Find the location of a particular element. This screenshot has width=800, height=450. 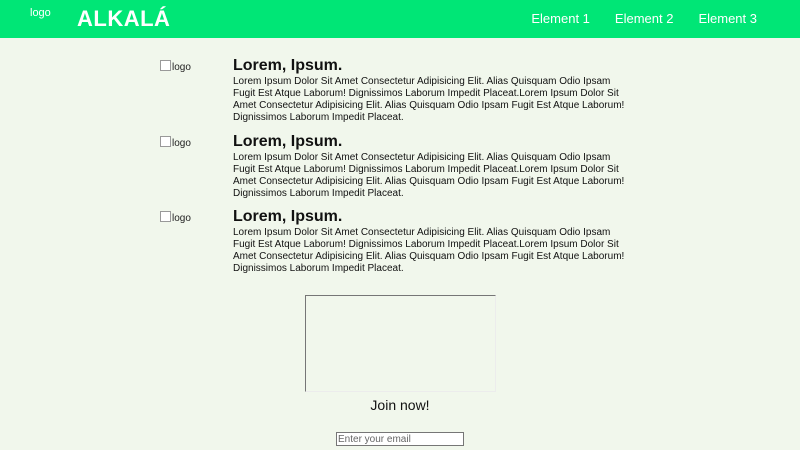

join-heading: Join now! is located at coordinates (400, 405).